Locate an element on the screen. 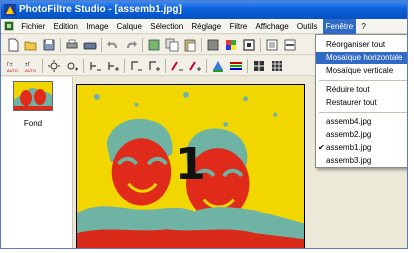 Image resolution: width=414 pixels, height=253 pixels. menu-item-label: assemb1.jpg is located at coordinates (349, 147).